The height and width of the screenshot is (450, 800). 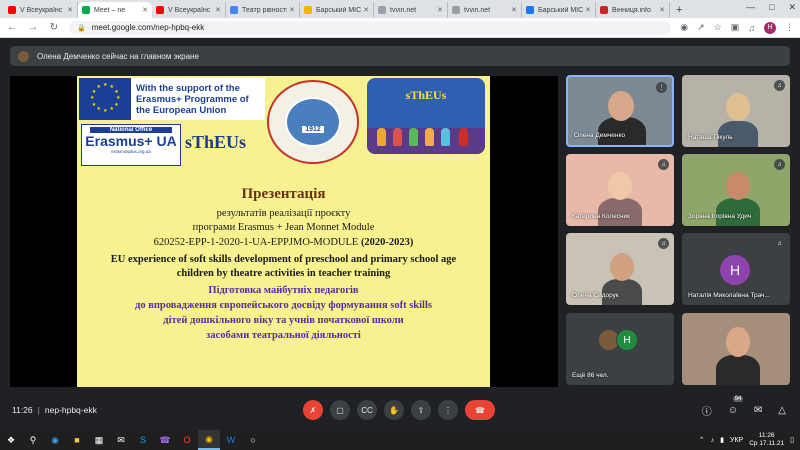 I want to click on end-call-button: ☎, so click(x=480, y=410).